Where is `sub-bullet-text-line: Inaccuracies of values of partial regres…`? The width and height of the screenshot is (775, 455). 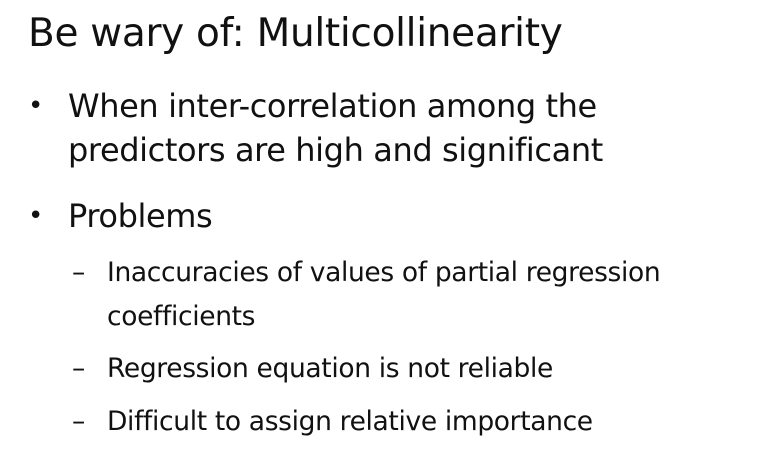
sub-bullet-text-line: Inaccuracies of values of partial regres… is located at coordinates (384, 272).